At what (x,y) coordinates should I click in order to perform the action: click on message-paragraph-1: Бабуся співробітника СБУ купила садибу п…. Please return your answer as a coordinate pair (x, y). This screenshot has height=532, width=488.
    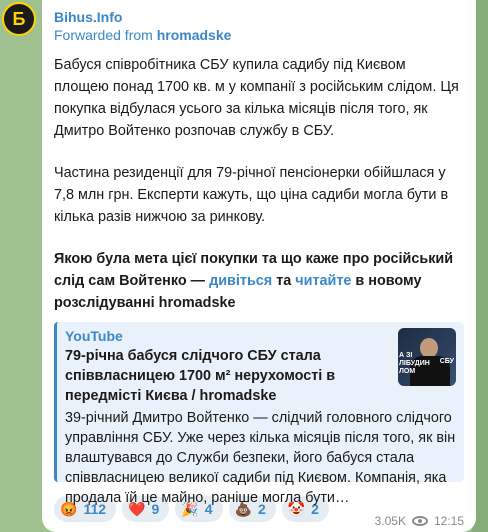
    Looking at the image, I should click on (256, 98).